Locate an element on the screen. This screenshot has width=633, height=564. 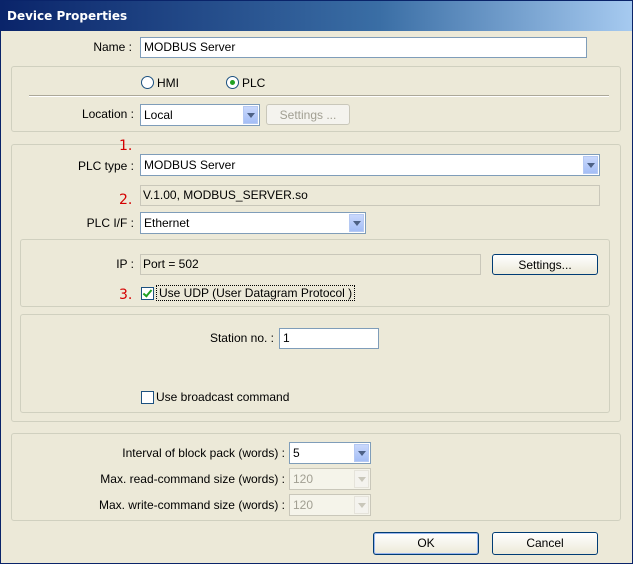
station-label: Station no. : is located at coordinates (241, 338).